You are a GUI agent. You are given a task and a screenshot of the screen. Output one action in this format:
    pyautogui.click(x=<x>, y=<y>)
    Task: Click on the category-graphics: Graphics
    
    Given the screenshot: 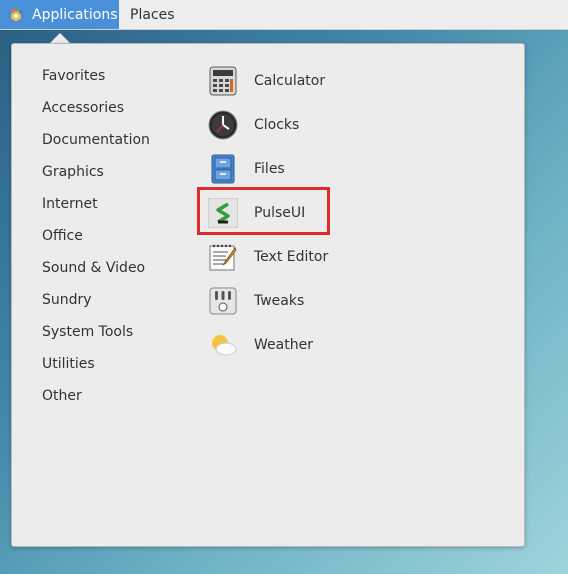 What is the action you would take?
    pyautogui.click(x=96, y=172)
    